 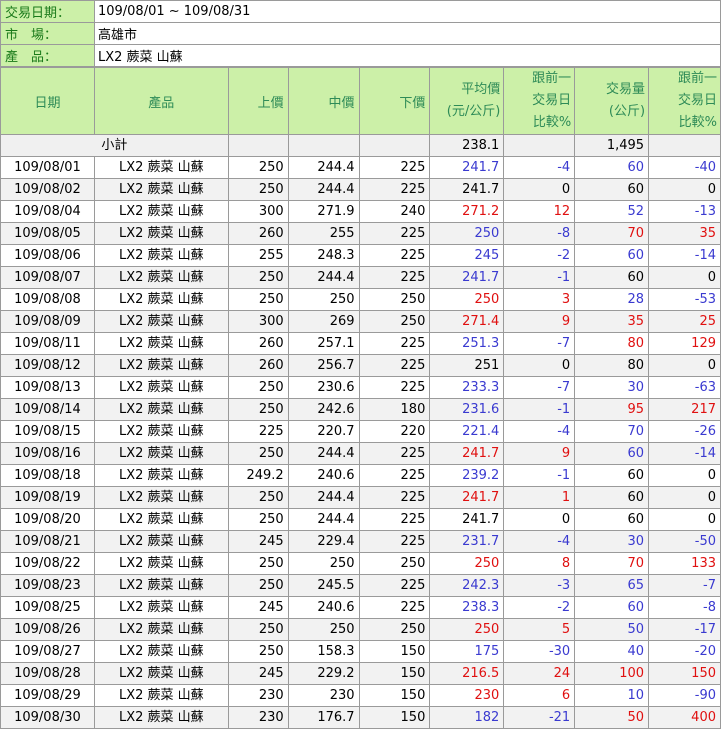 I want to click on cell-middle: 256.7, so click(x=323, y=365).